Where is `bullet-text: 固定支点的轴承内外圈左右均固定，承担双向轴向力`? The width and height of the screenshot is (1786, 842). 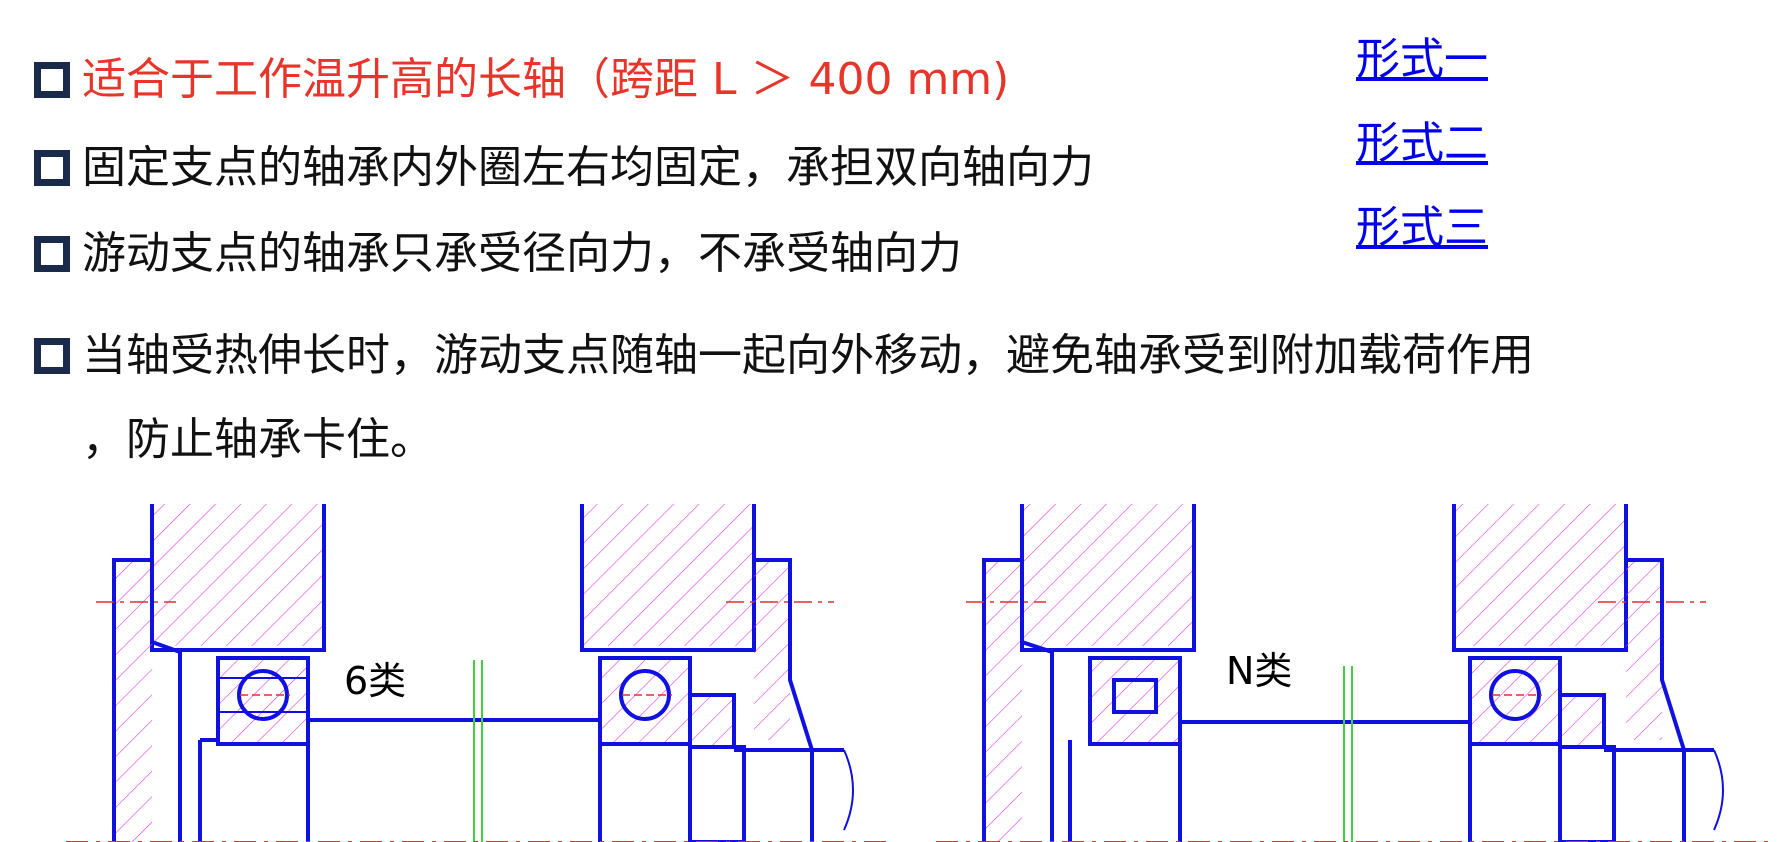 bullet-text: 固定支点的轴承内外圈左右均固定，承担双向轴向力 is located at coordinates (588, 167).